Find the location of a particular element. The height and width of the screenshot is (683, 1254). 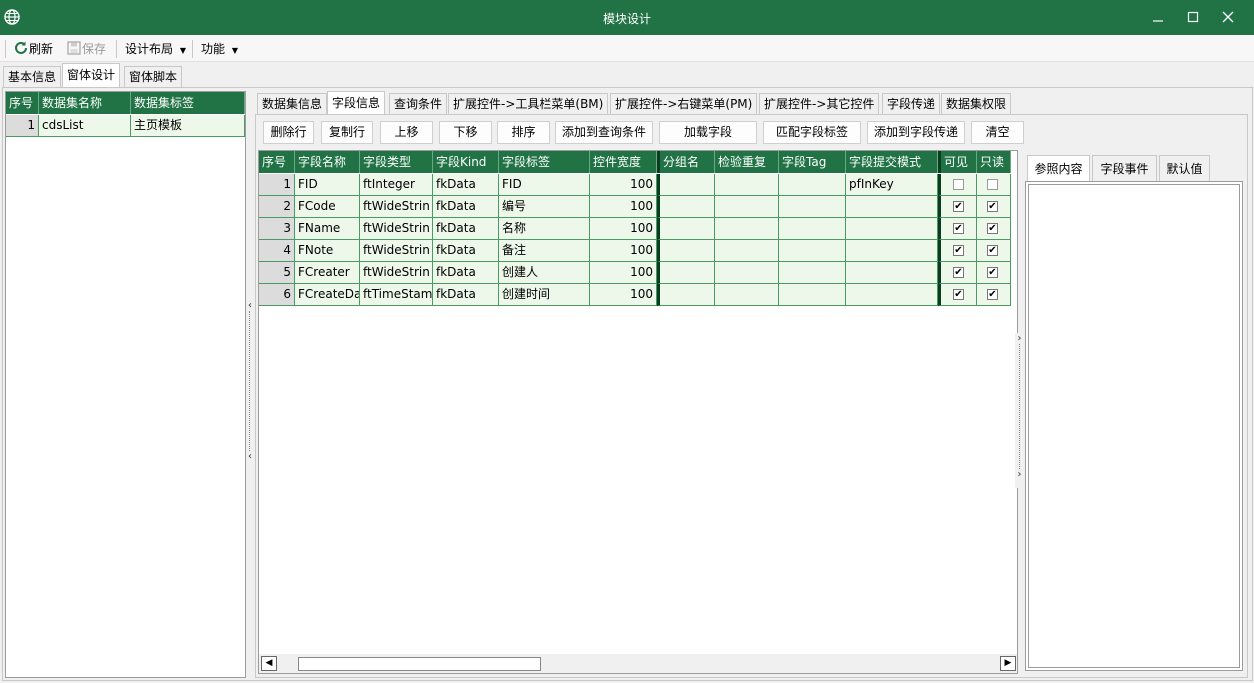

move-down-button: 下移 is located at coordinates (465, 132).